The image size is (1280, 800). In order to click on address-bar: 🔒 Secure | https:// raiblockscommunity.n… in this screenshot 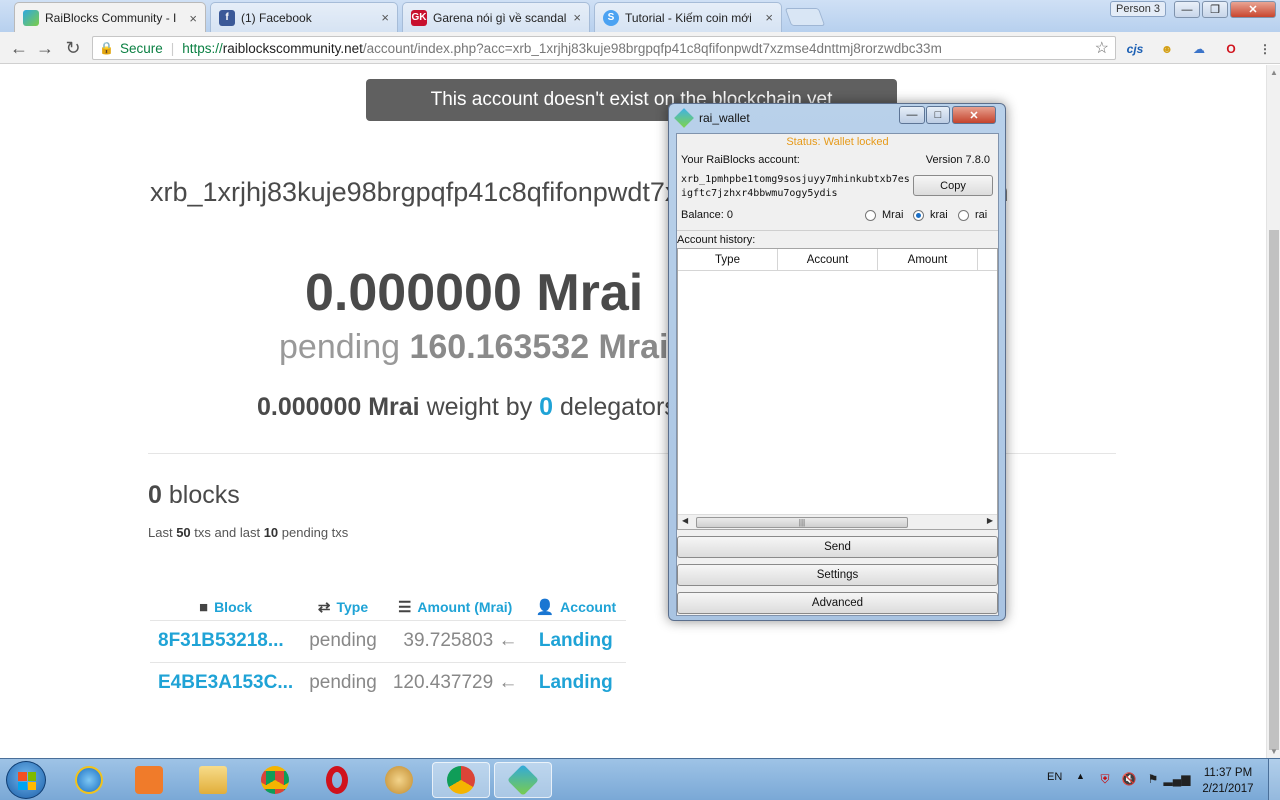, I will do `click(604, 48)`.